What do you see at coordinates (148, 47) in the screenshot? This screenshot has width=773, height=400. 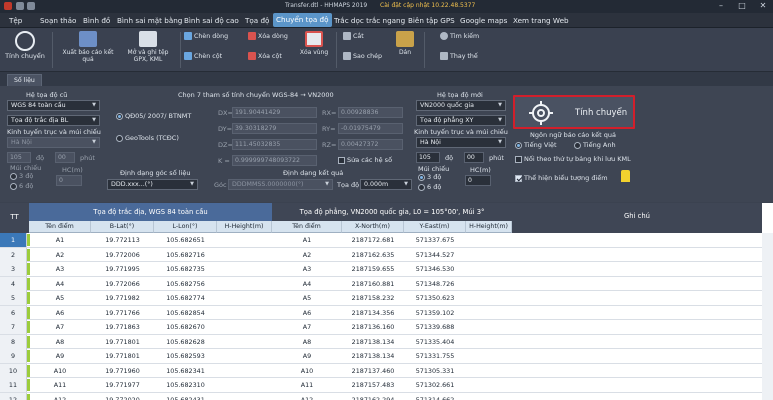 I see `open-gps-kml-button: Mở và ghi tệp GPX, KML` at bounding box center [148, 47].